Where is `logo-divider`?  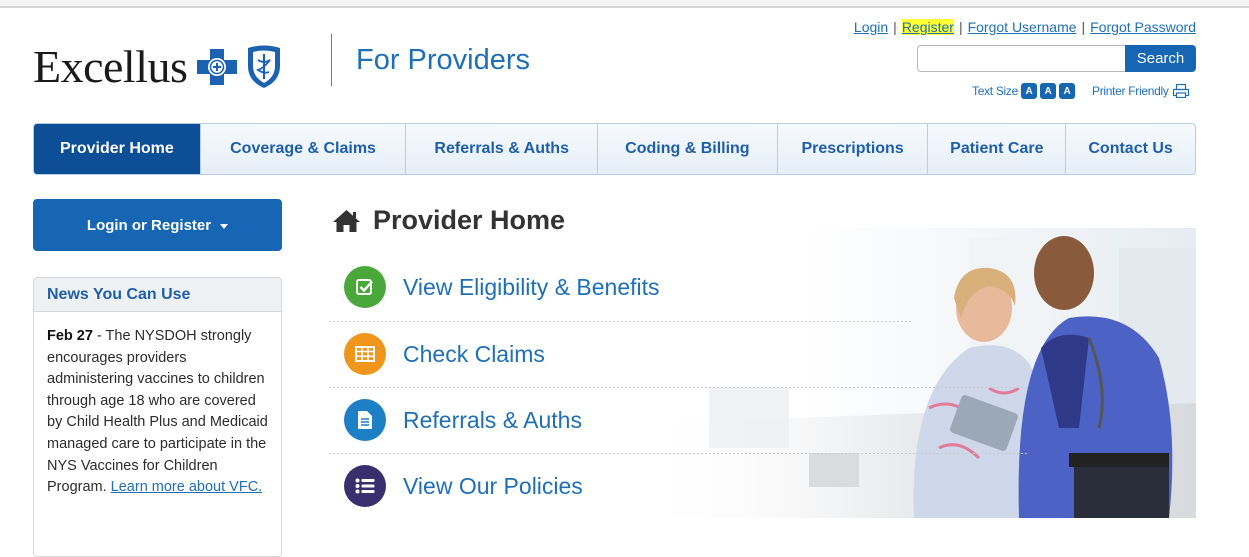
logo-divider is located at coordinates (331, 60).